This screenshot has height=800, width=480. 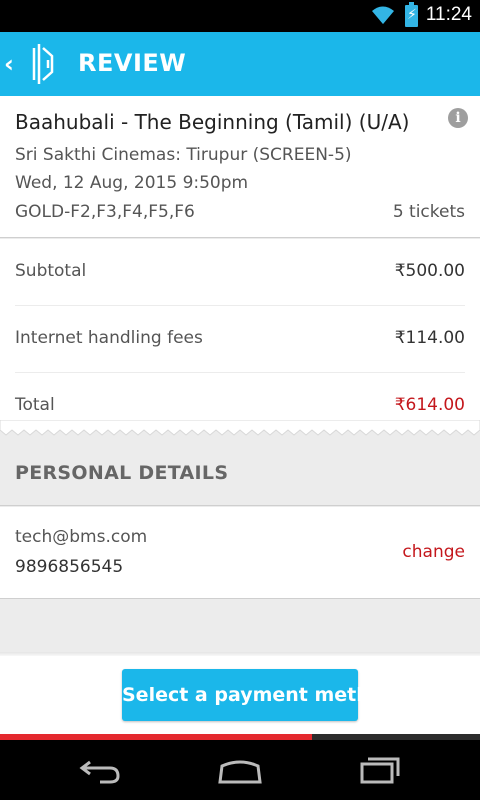 What do you see at coordinates (448, 14) in the screenshot?
I see `status-time: 11:24` at bounding box center [448, 14].